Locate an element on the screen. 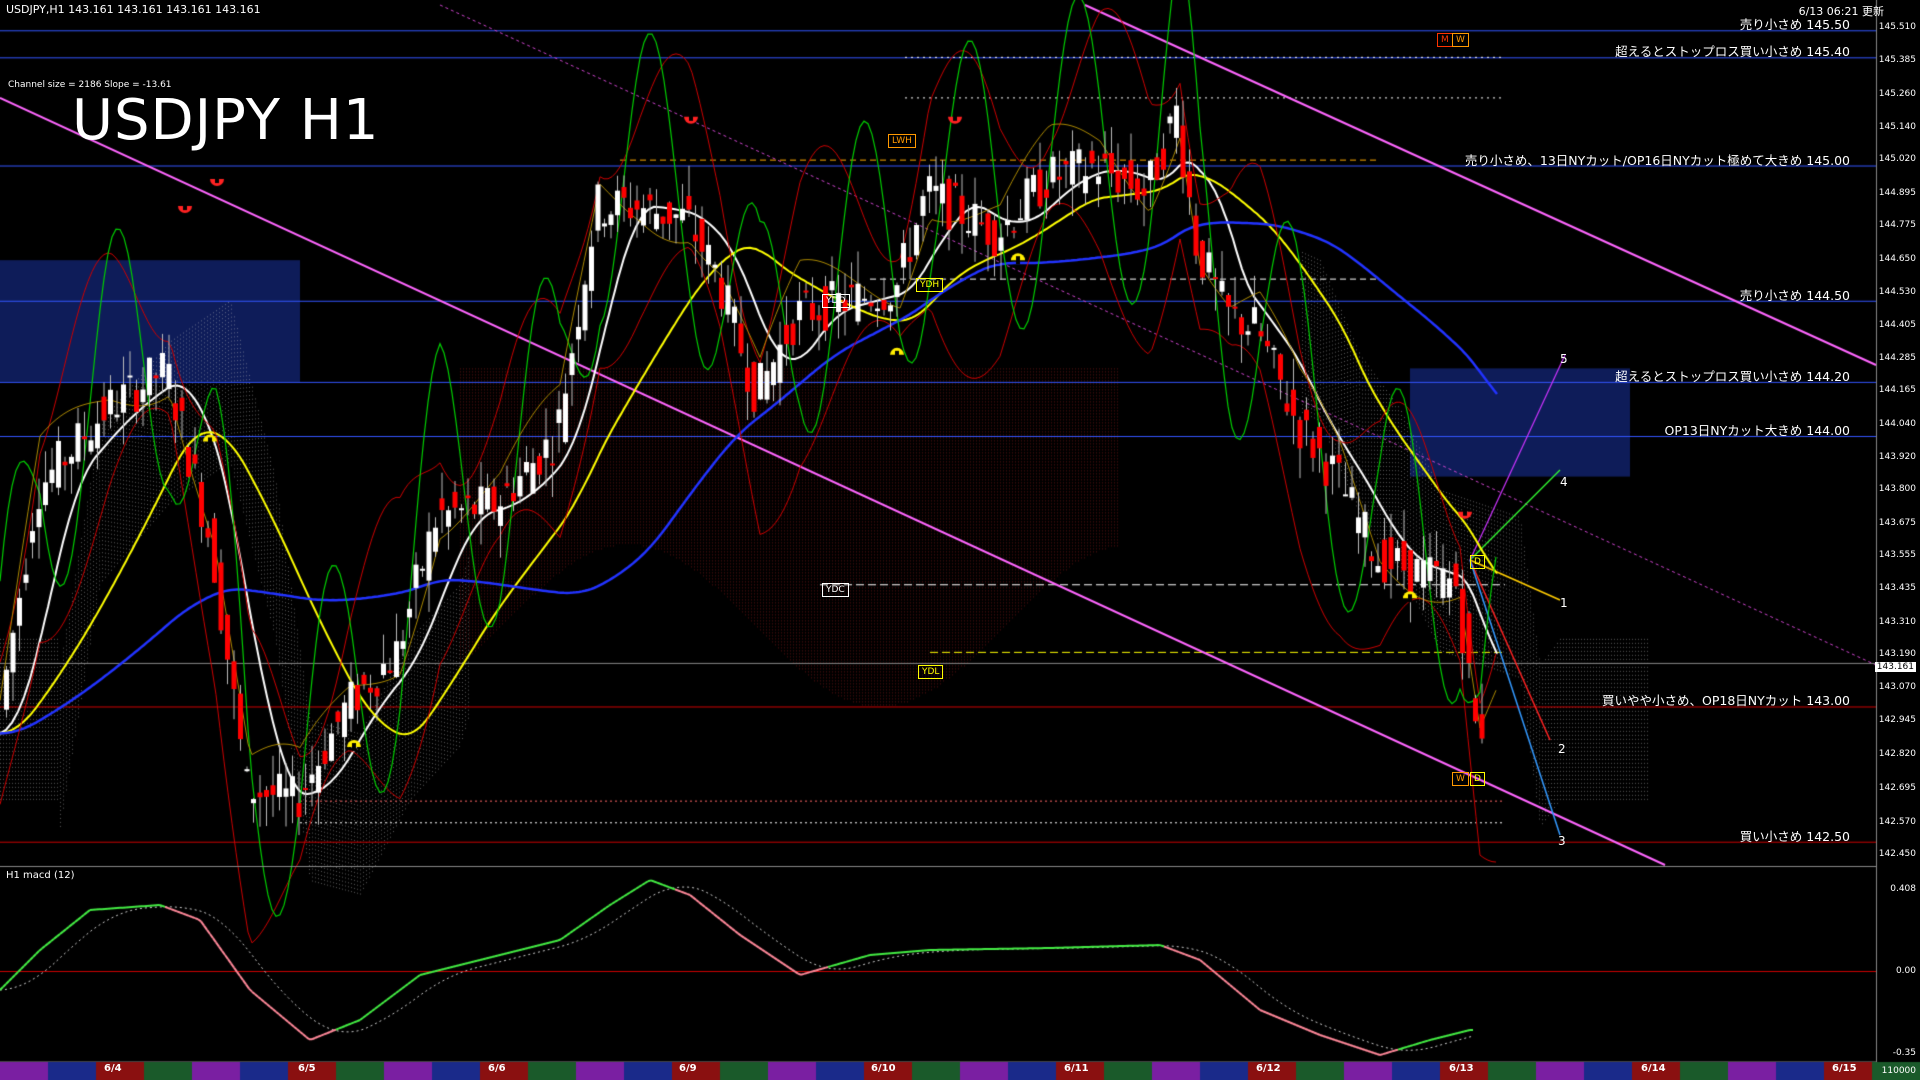  price-tick: 143.310 is located at coordinates (1897, 621).